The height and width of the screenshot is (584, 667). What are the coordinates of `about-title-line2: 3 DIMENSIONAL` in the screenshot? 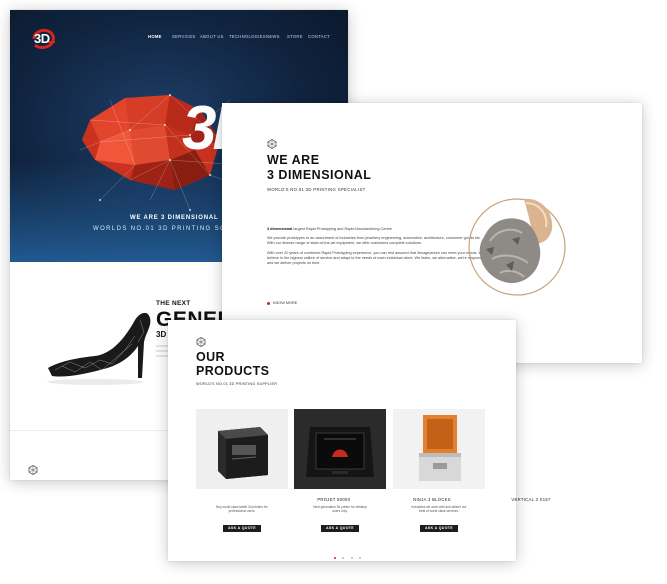 It's located at (319, 175).